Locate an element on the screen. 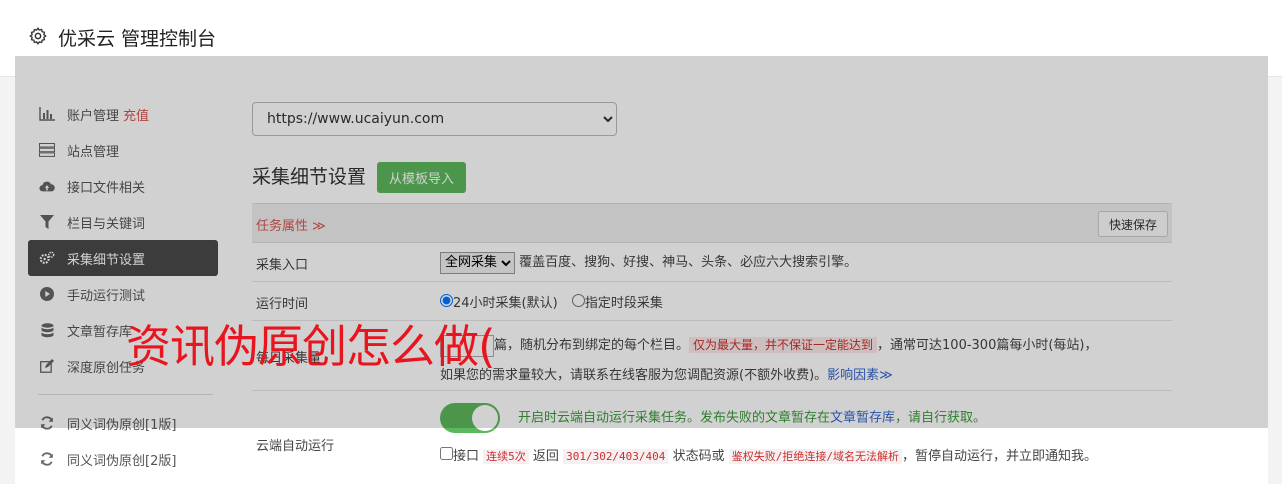 The width and height of the screenshot is (1282, 484). edit-icon is located at coordinates (47, 366).